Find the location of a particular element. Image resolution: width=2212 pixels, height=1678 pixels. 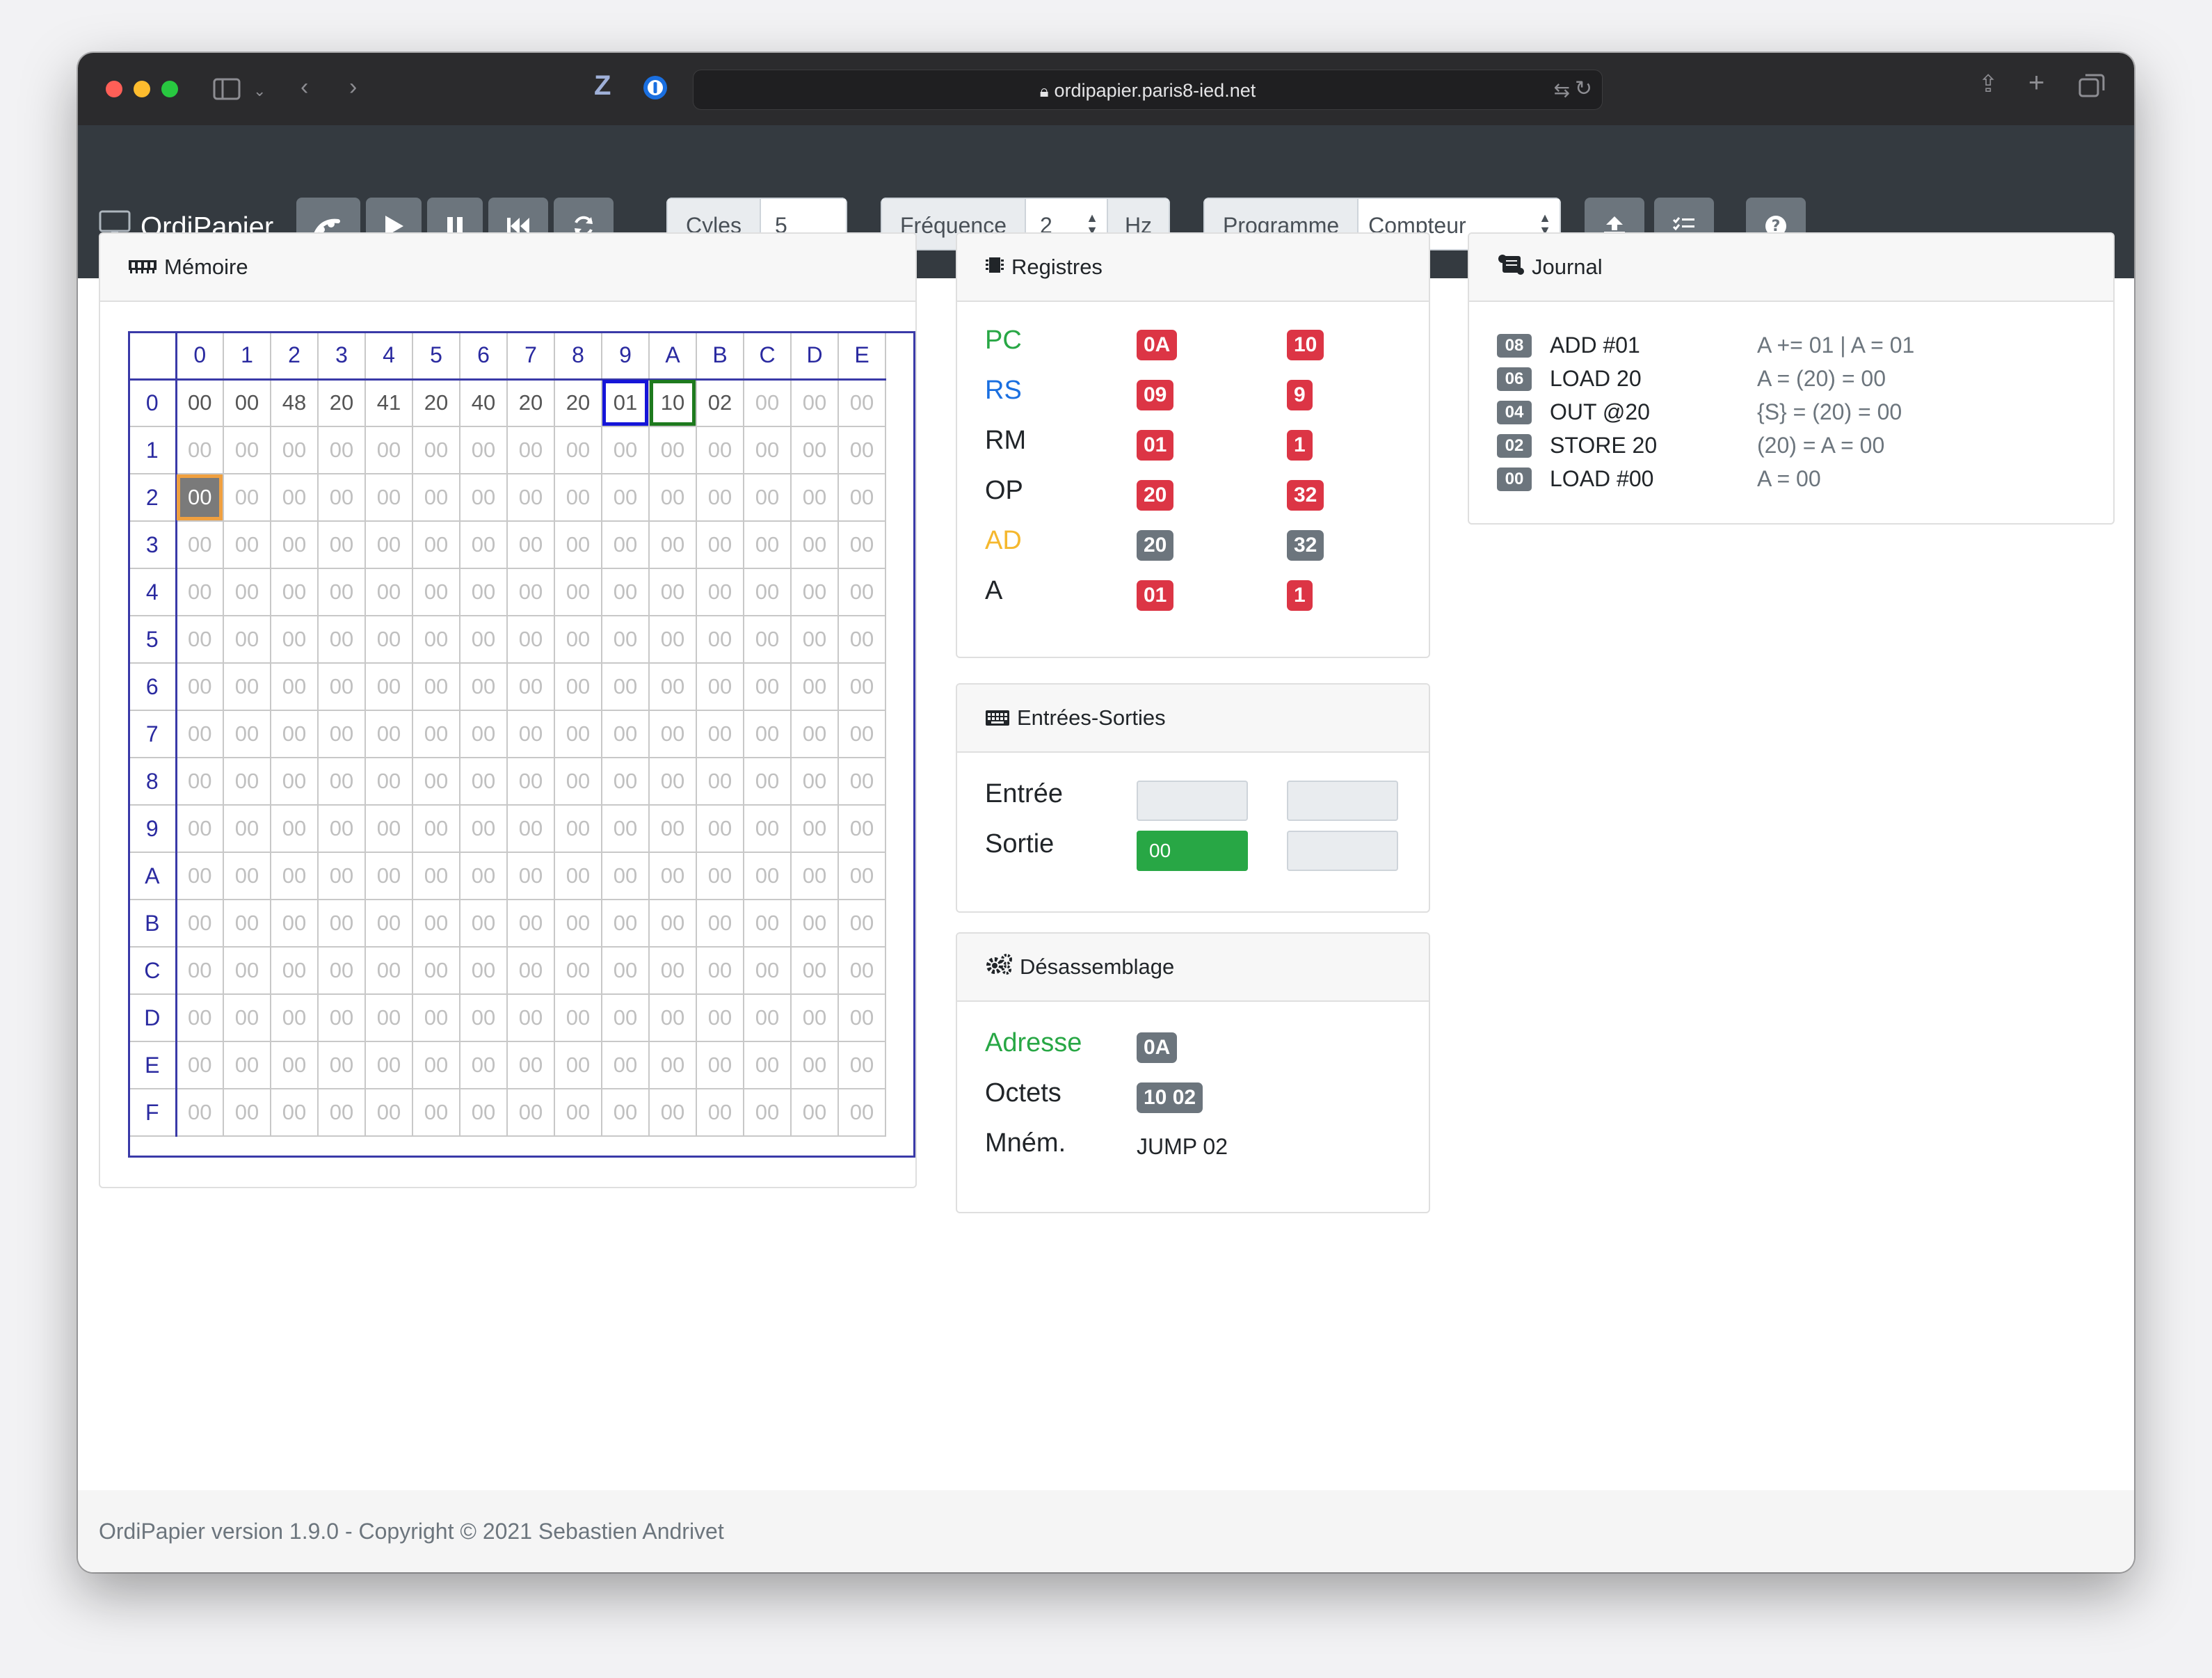

memory-cell: 01 is located at coordinates (625, 402).